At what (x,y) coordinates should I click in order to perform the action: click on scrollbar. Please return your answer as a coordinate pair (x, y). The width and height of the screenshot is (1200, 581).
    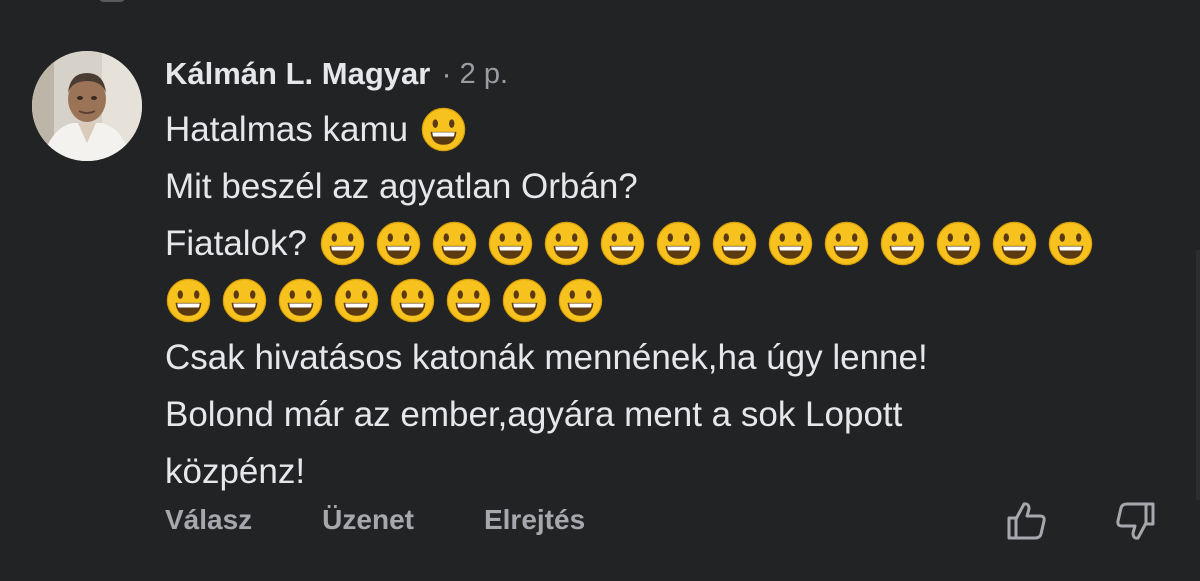
    Looking at the image, I should click on (1198, 375).